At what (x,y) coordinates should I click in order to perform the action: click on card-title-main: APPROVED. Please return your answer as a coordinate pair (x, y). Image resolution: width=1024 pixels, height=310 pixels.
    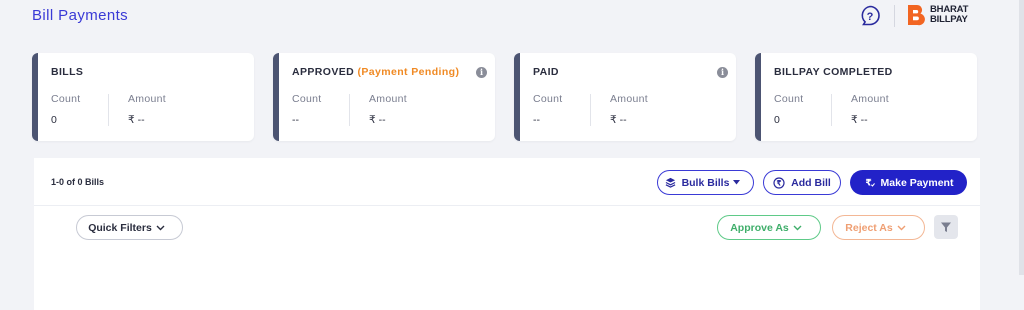
    Looking at the image, I should click on (323, 72).